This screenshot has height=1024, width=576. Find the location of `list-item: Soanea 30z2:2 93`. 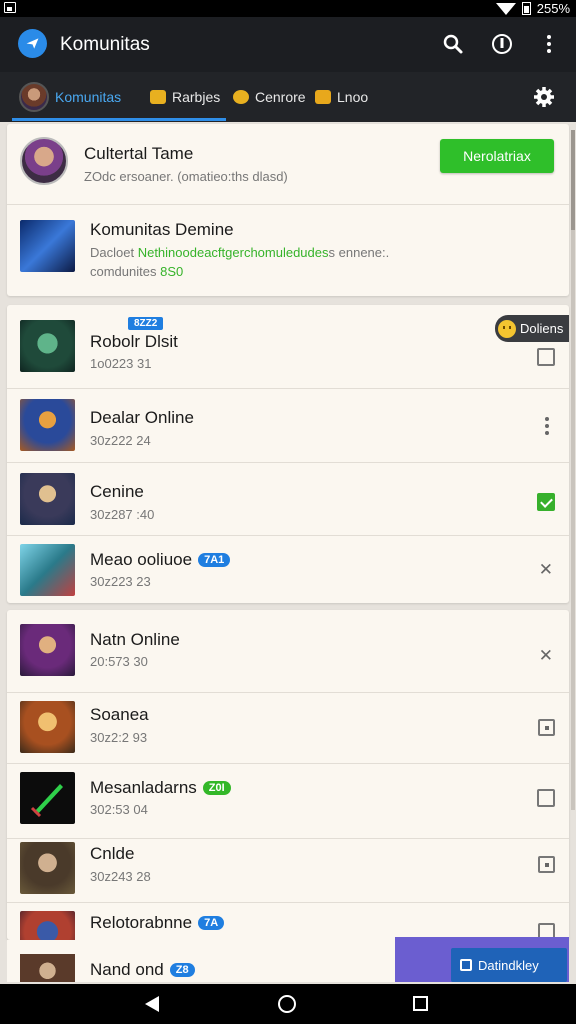

list-item: Soanea 30z2:2 93 is located at coordinates (288, 728).